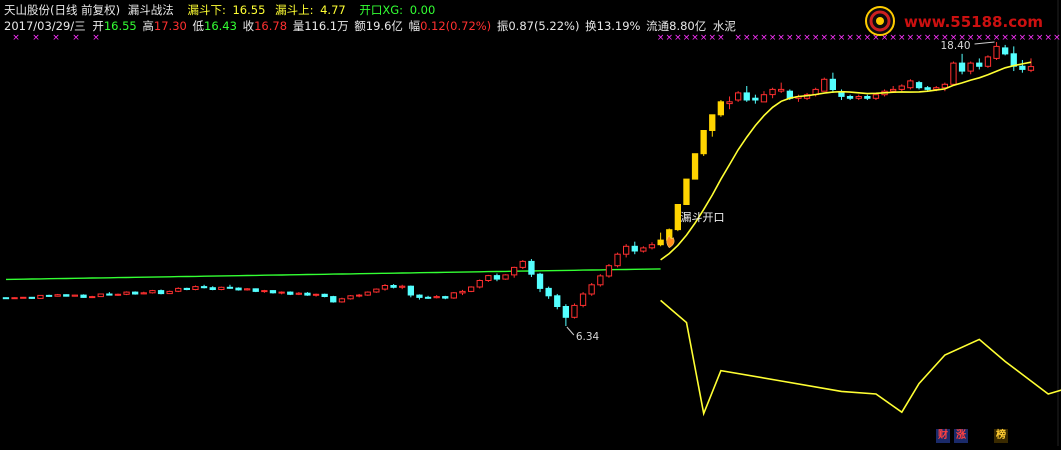 The height and width of the screenshot is (450, 1061). Describe the element at coordinates (1001, 436) in the screenshot. I see `rank-badge: 榜` at that location.